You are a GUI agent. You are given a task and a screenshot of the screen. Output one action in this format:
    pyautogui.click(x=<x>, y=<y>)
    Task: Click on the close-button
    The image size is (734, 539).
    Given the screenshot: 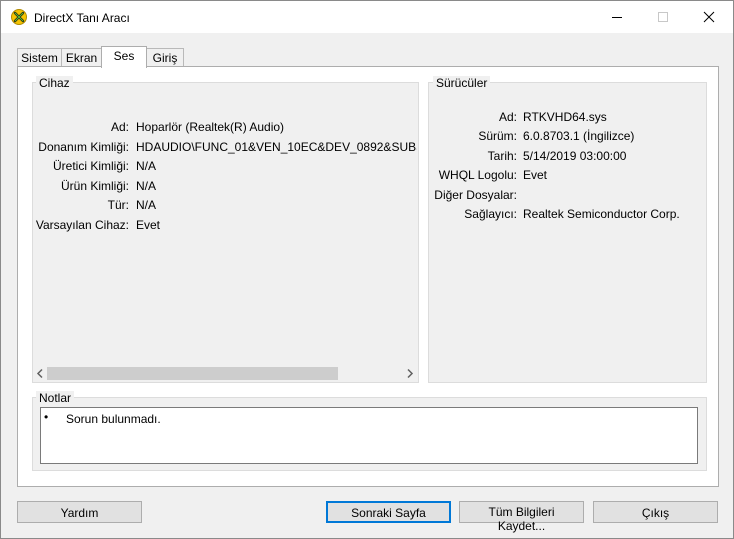 What is the action you would take?
    pyautogui.click(x=709, y=17)
    